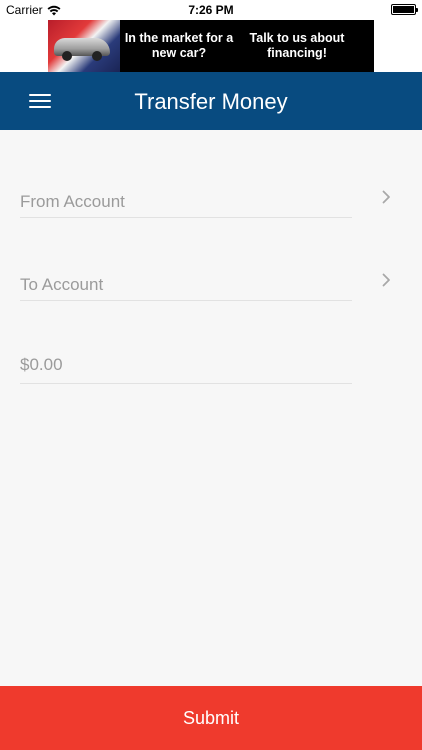 The width and height of the screenshot is (422, 750). I want to click on car-icon, so click(82, 49).